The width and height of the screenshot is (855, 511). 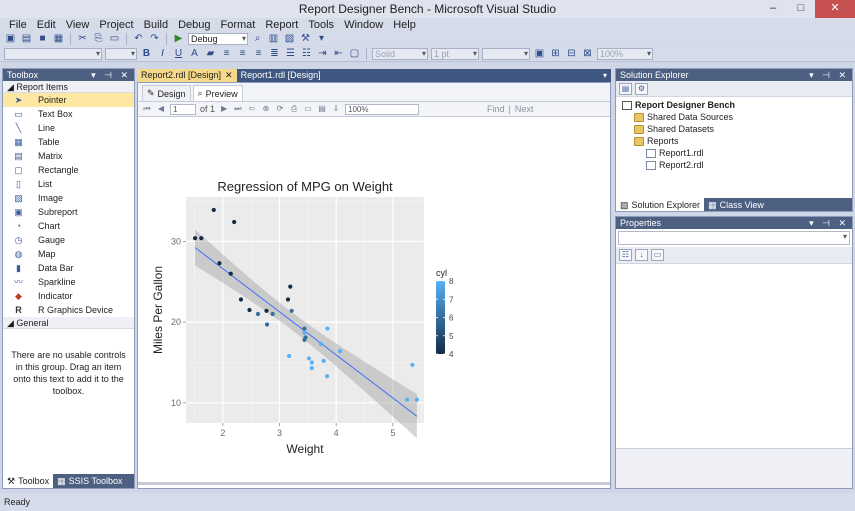 I want to click on numbering-icon: ☷, so click(x=306, y=54).